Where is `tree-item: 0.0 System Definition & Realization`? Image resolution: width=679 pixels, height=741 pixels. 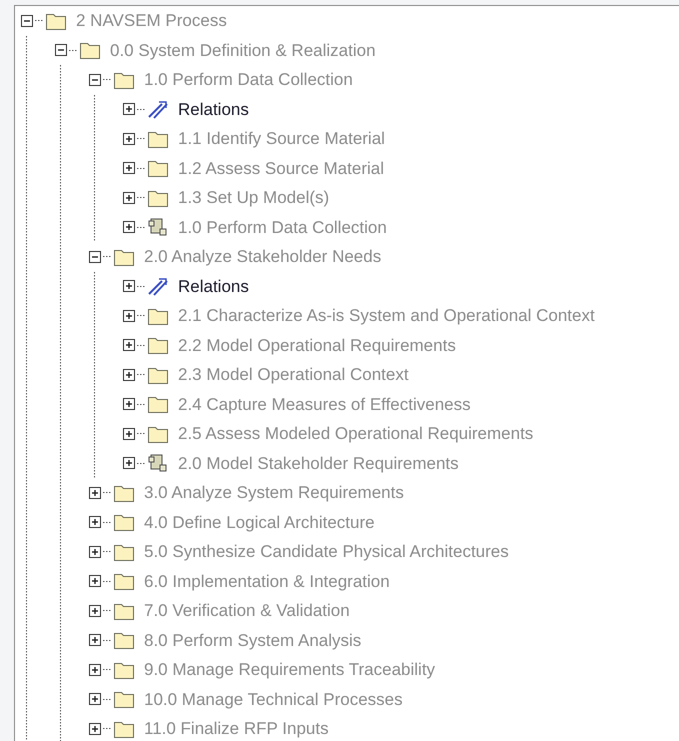
tree-item: 0.0 System Definition & Realization is located at coordinates (243, 50).